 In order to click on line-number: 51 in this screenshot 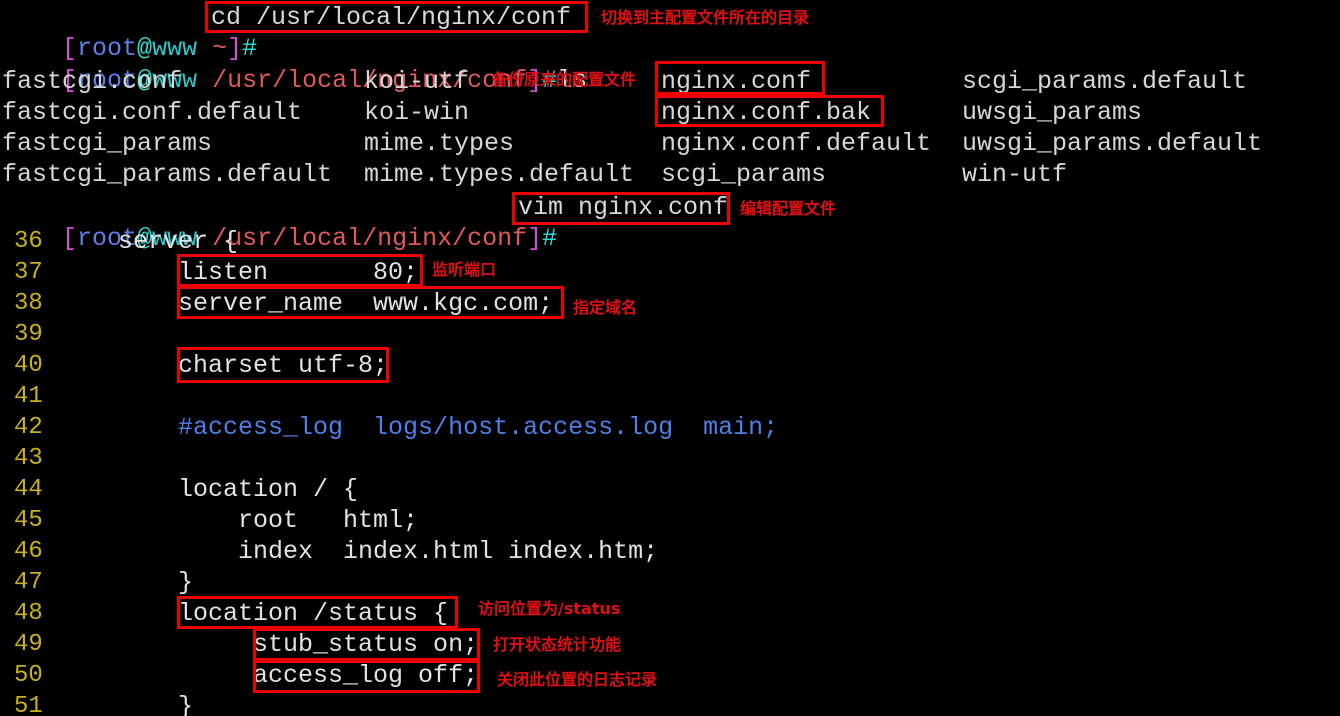, I will do `click(28, 704)`.